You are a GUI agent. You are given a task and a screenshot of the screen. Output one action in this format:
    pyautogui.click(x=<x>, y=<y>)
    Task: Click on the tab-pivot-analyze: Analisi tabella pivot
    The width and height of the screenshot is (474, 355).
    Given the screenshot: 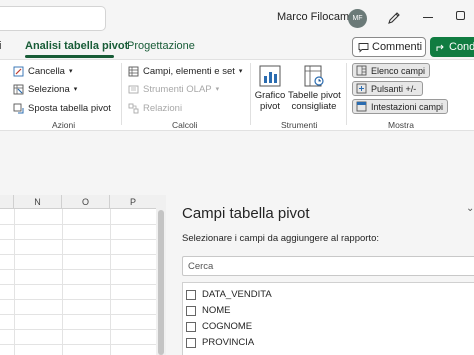 What is the action you would take?
    pyautogui.click(x=76, y=46)
    